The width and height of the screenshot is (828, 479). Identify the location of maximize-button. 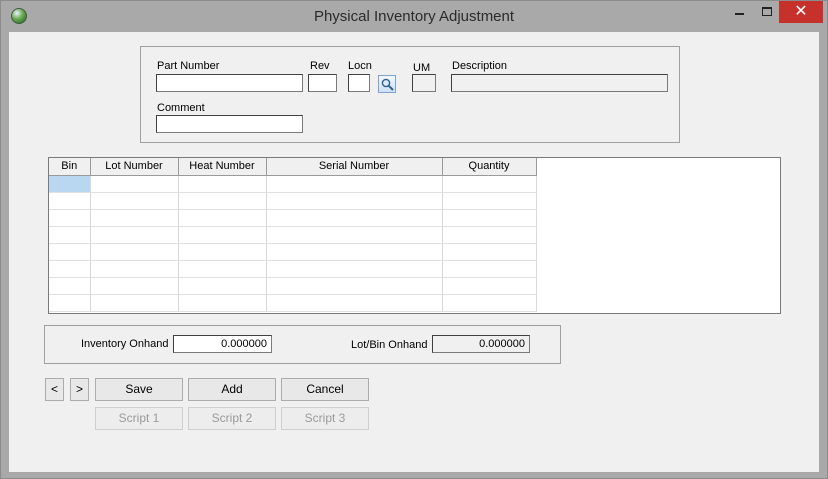
(767, 12).